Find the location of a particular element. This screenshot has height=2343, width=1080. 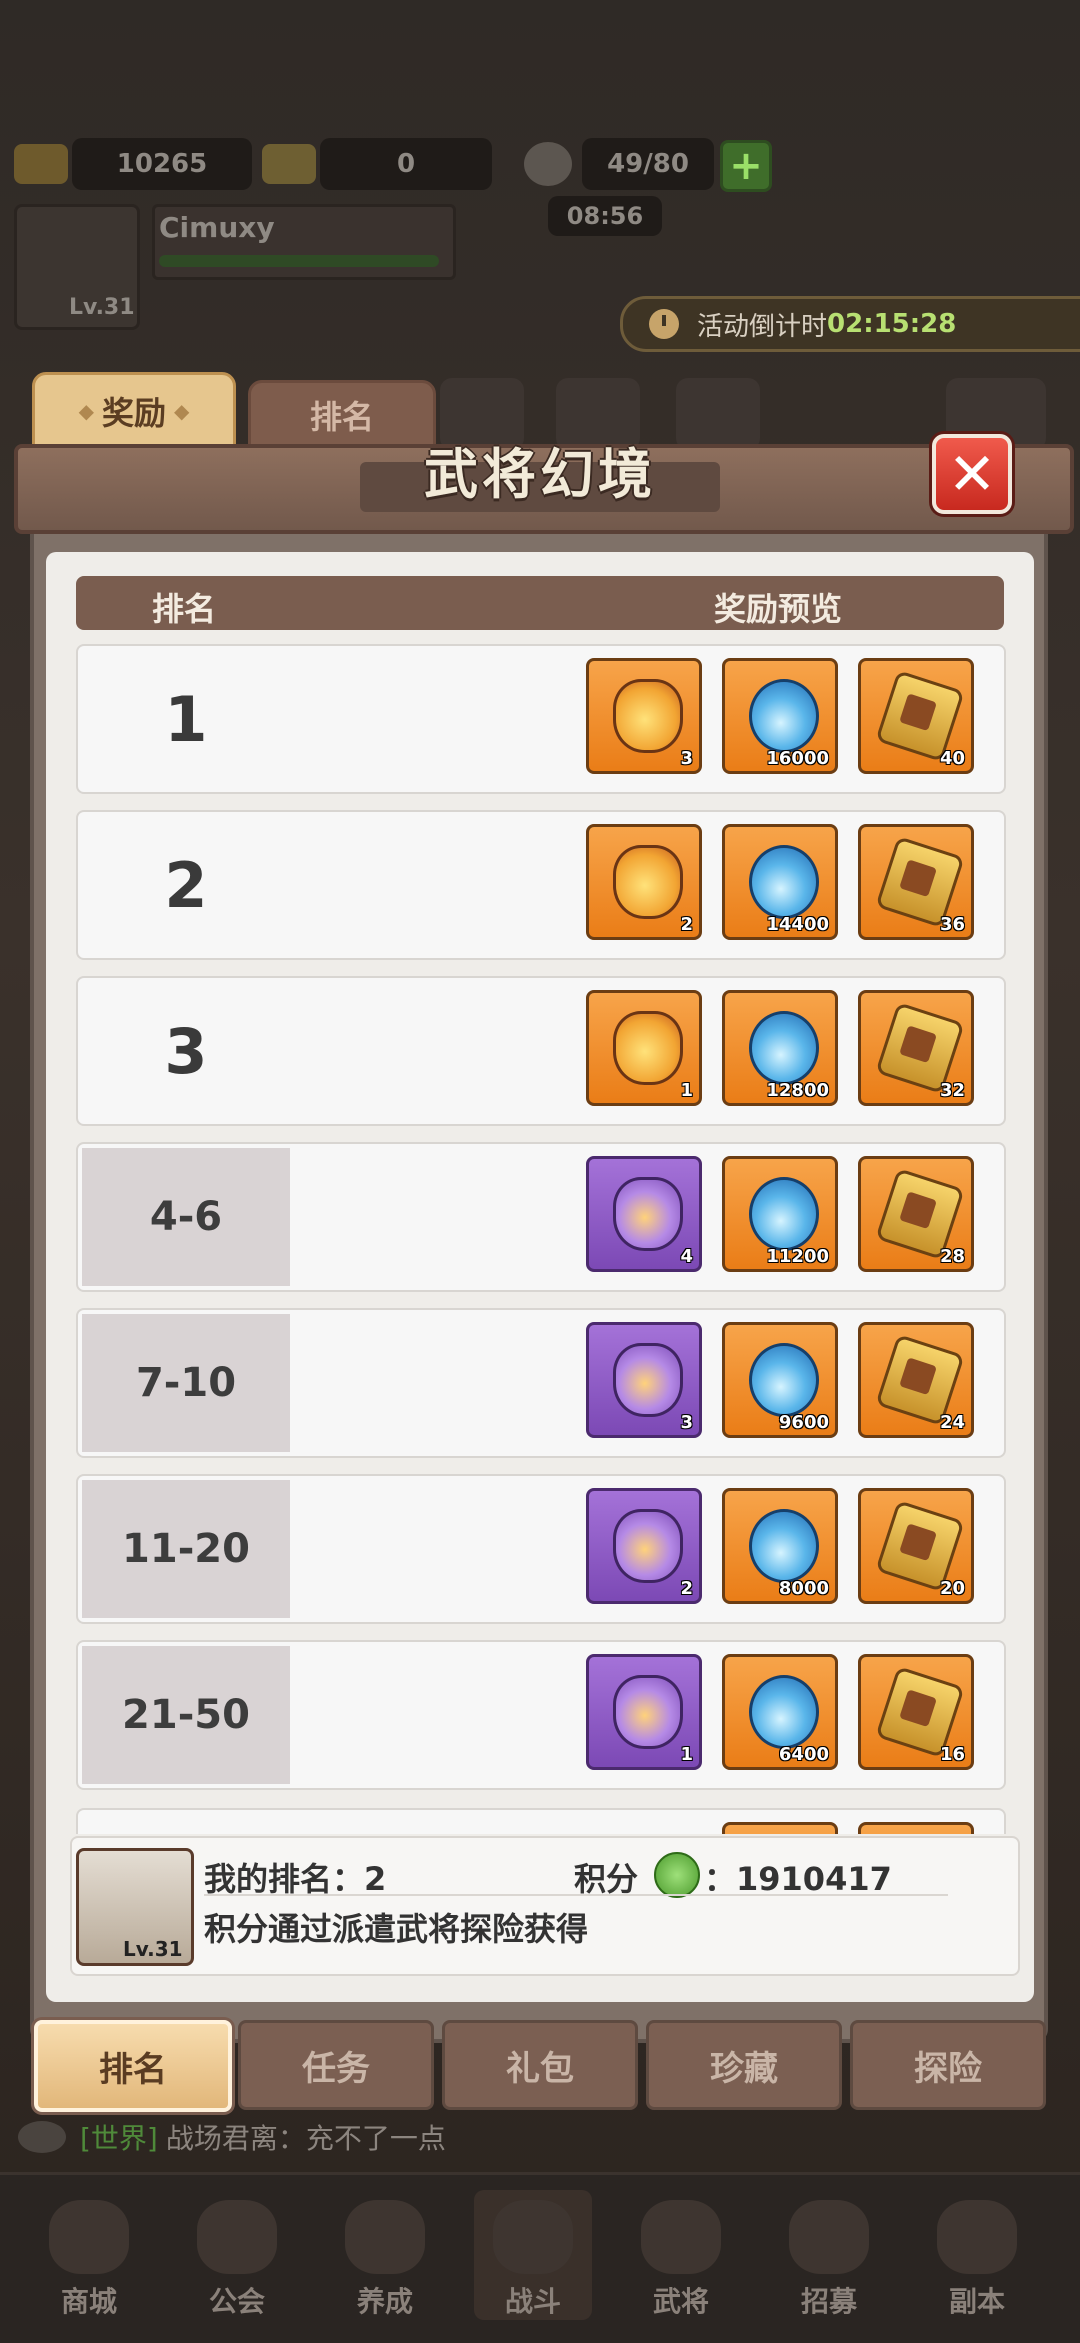

stamina-value: 49/80 is located at coordinates (648, 164).